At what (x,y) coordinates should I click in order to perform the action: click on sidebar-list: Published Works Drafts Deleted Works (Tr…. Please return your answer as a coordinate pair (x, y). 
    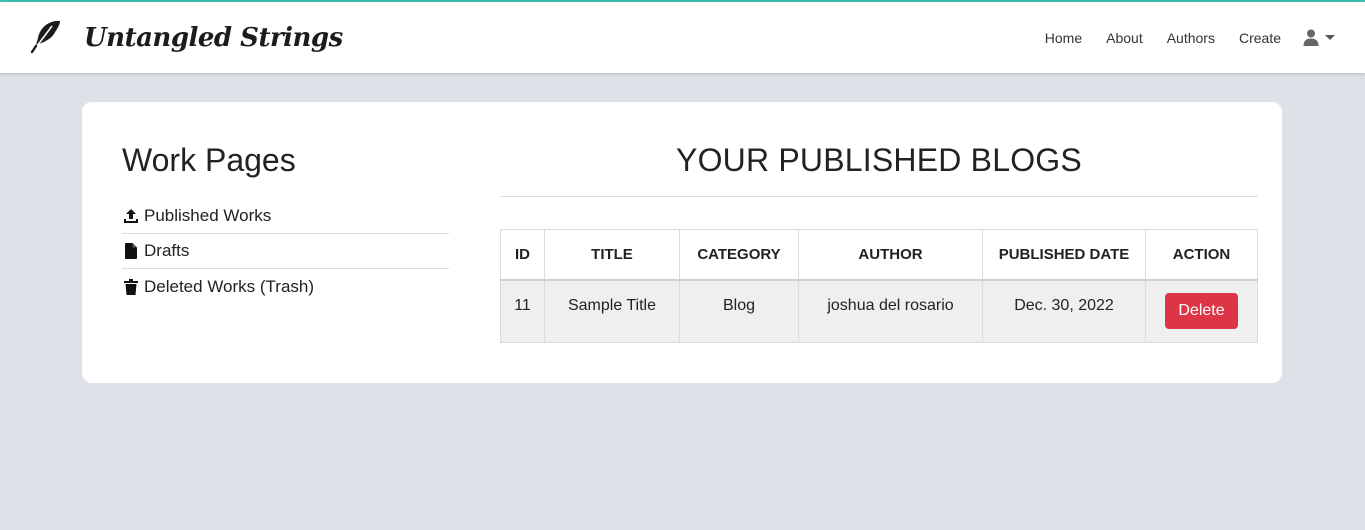
    Looking at the image, I should click on (285, 251).